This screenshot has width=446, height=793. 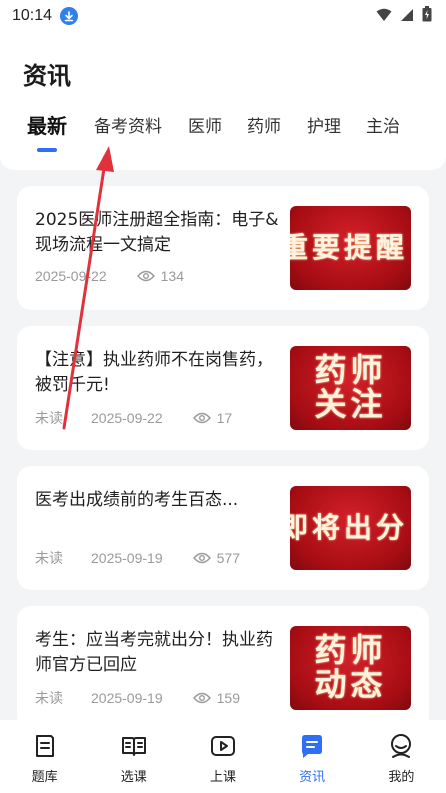 What do you see at coordinates (47, 150) in the screenshot?
I see `active-tab-indicator` at bounding box center [47, 150].